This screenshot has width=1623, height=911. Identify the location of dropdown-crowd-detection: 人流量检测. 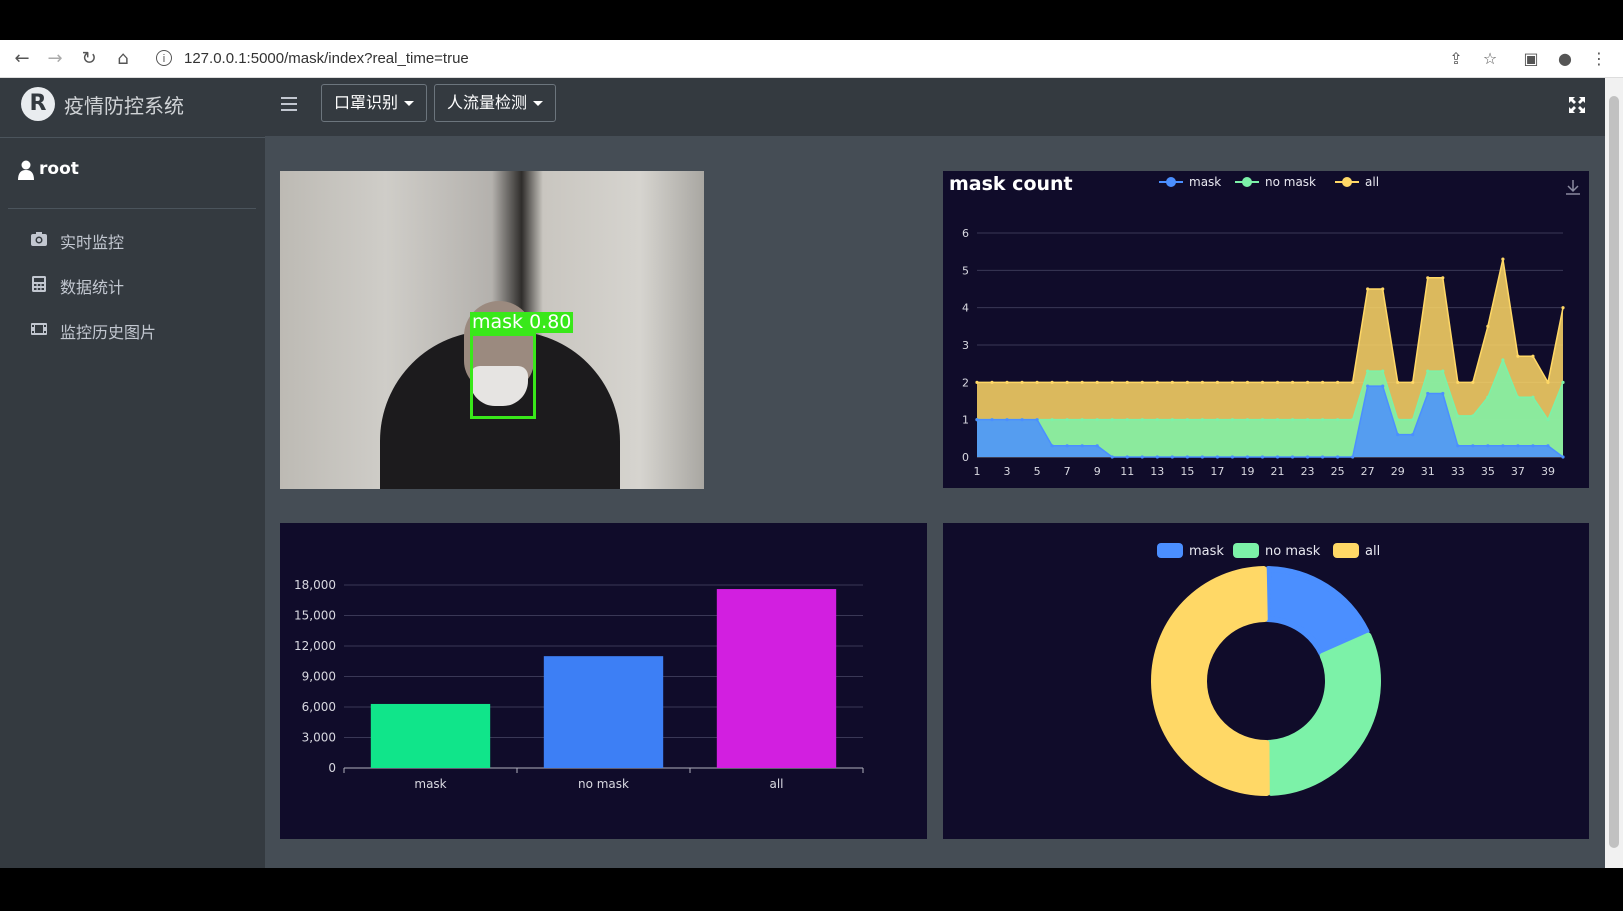
(495, 103).